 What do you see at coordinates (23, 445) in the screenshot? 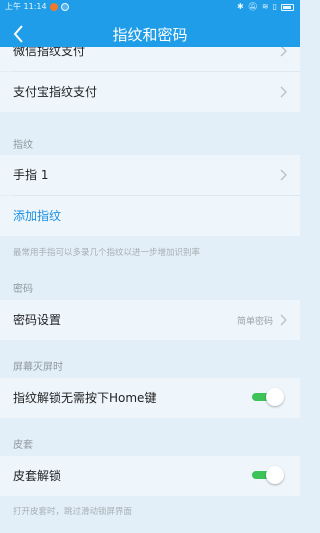
I see `section-title-cover: 皮套` at bounding box center [23, 445].